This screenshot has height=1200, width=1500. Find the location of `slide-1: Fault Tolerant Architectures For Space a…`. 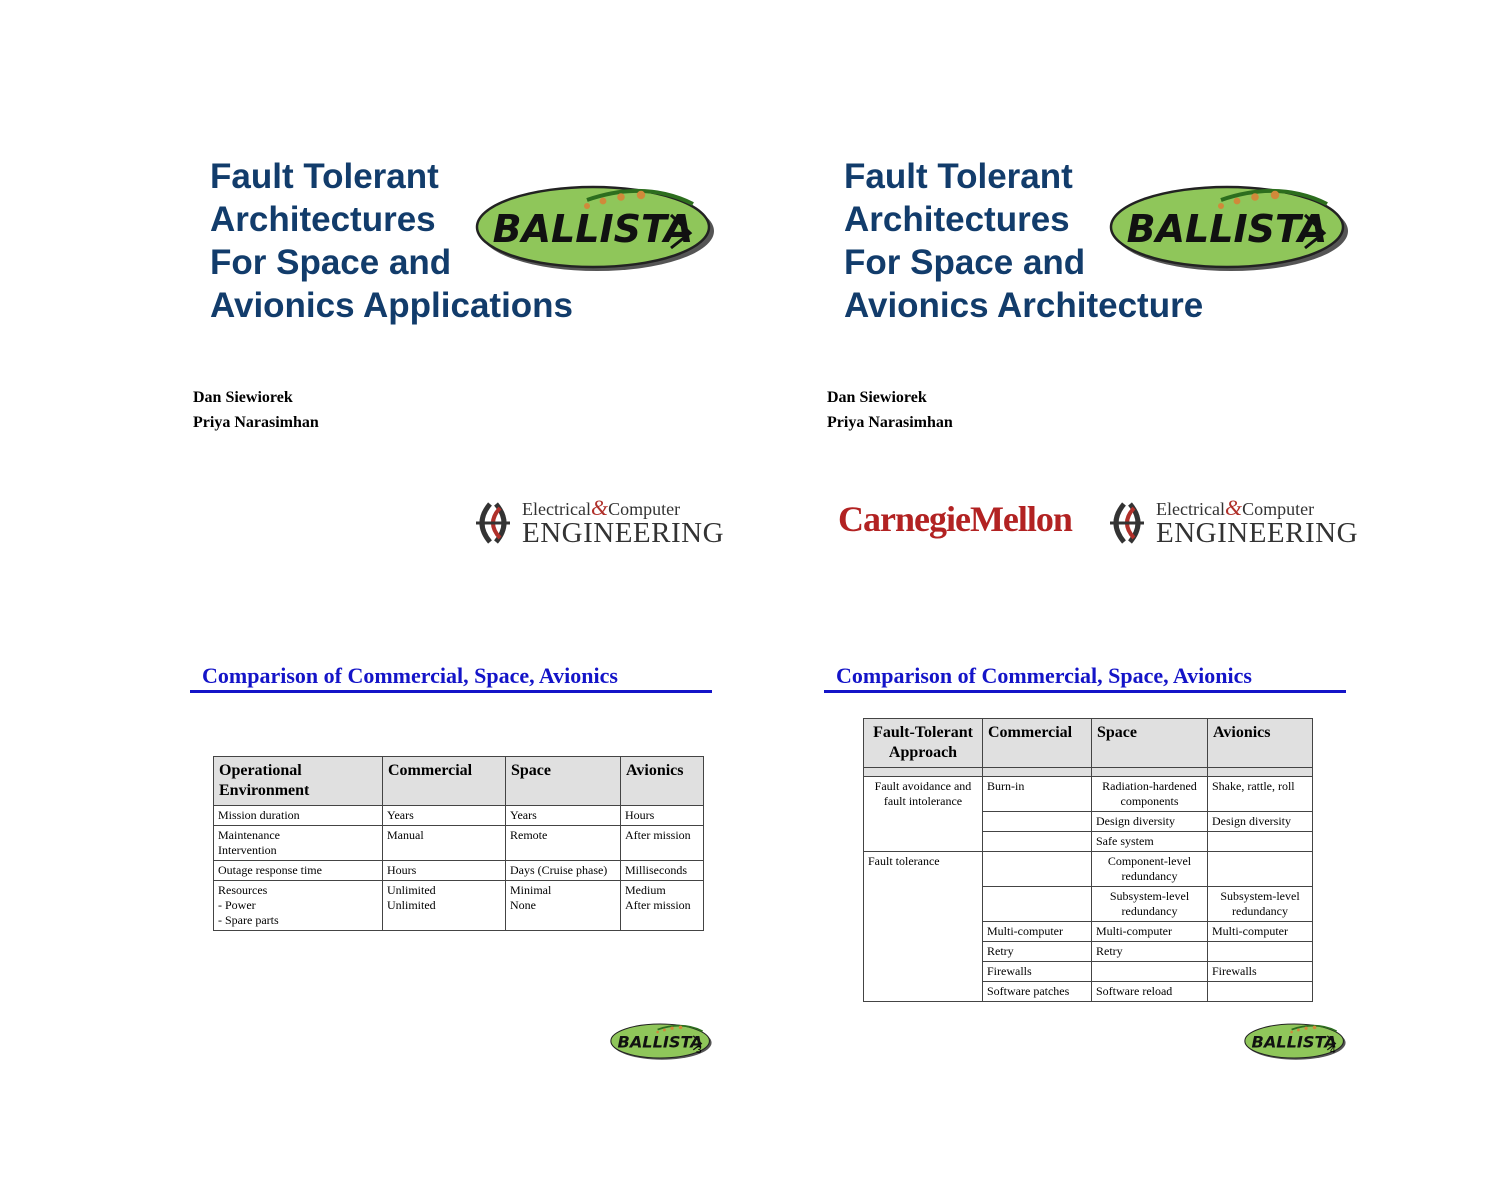

slide-1: Fault Tolerant Architectures For Space a… is located at coordinates (470, 380).